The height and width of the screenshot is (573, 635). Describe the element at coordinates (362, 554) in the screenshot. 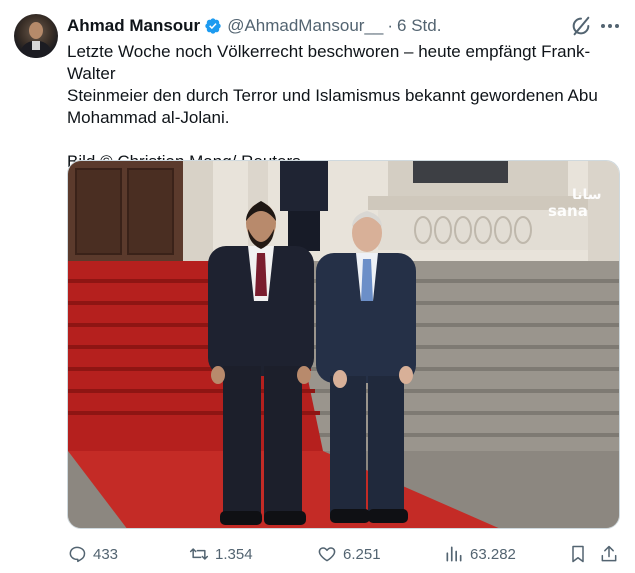

I see `like-count: 6.251` at that location.